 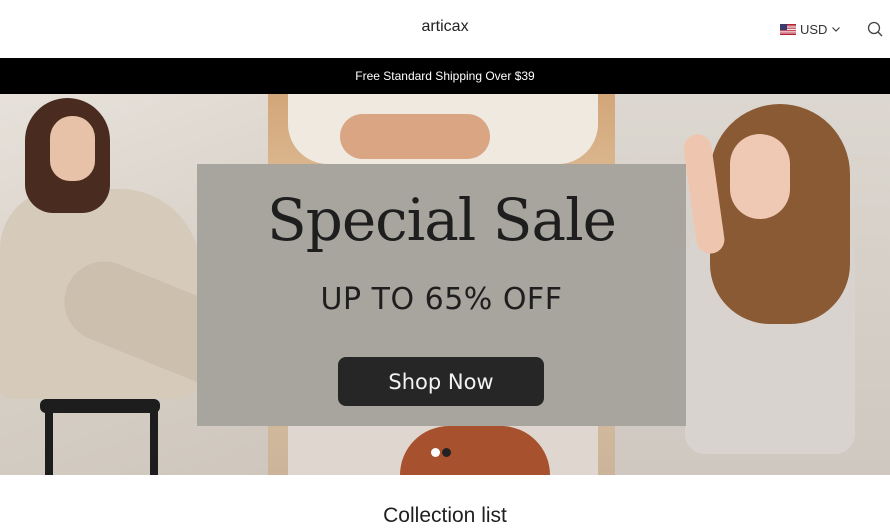 I want to click on announcement-text: Free Standard Shipping Over $39, so click(x=445, y=76).